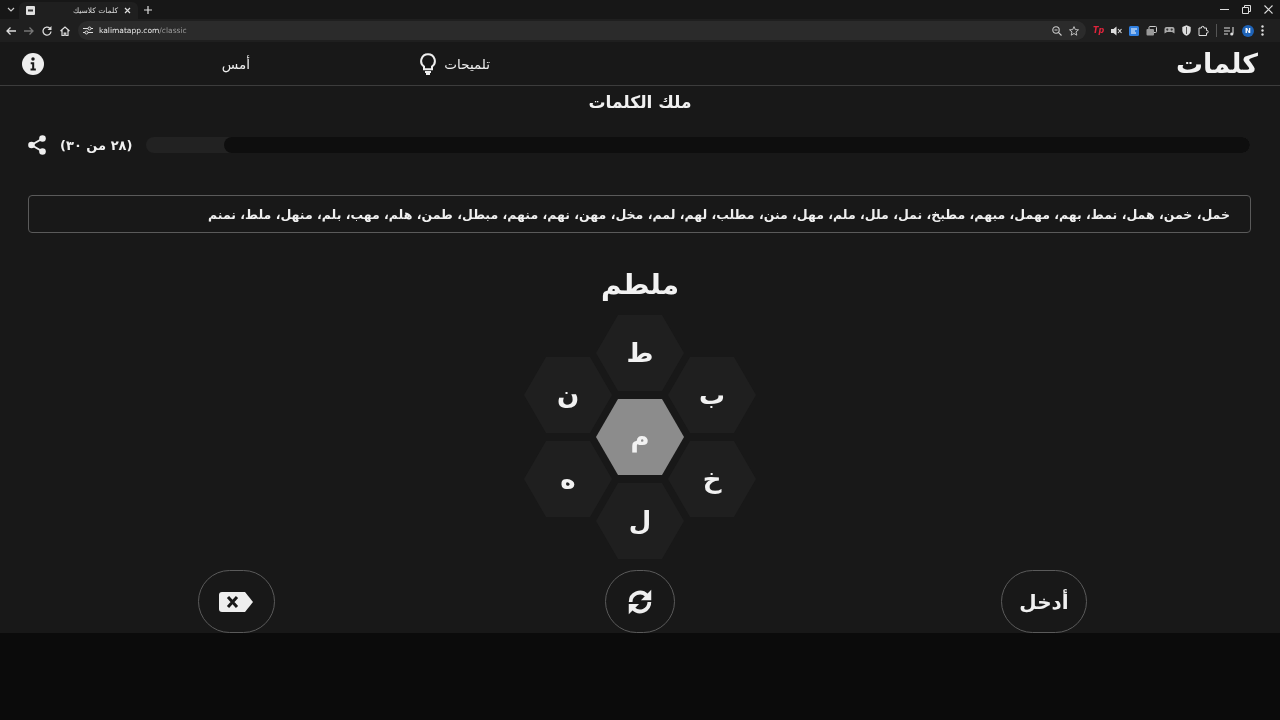 This screenshot has height=720, width=1280. What do you see at coordinates (568, 479) in the screenshot?
I see `letter-hex: ه` at bounding box center [568, 479].